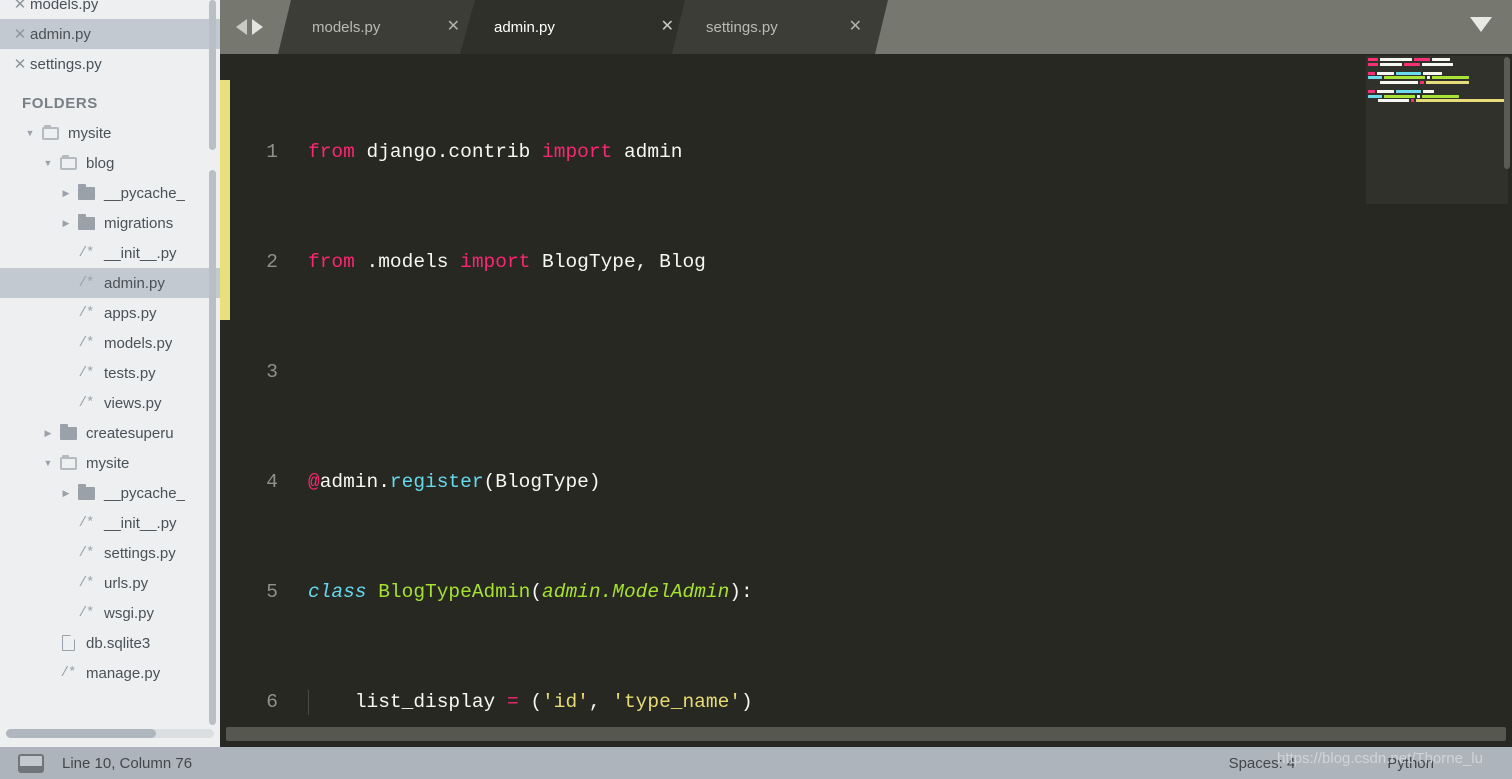 The height and width of the screenshot is (779, 1512). I want to click on line-number: 4, so click(272, 481).